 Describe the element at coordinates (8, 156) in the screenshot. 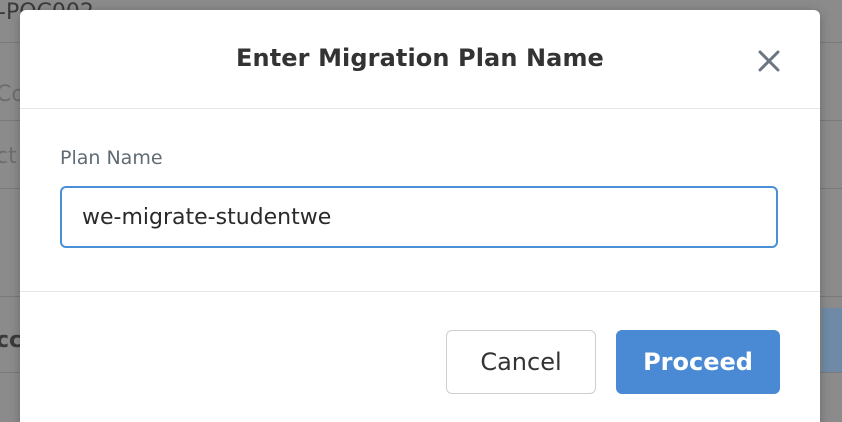

I see `background-text-fragment: ct` at that location.